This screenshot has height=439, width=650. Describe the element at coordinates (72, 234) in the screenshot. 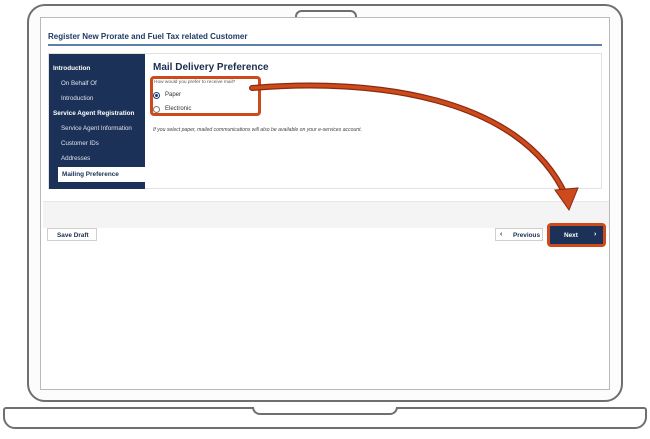

I see `save-draft-button: Save Draft` at that location.